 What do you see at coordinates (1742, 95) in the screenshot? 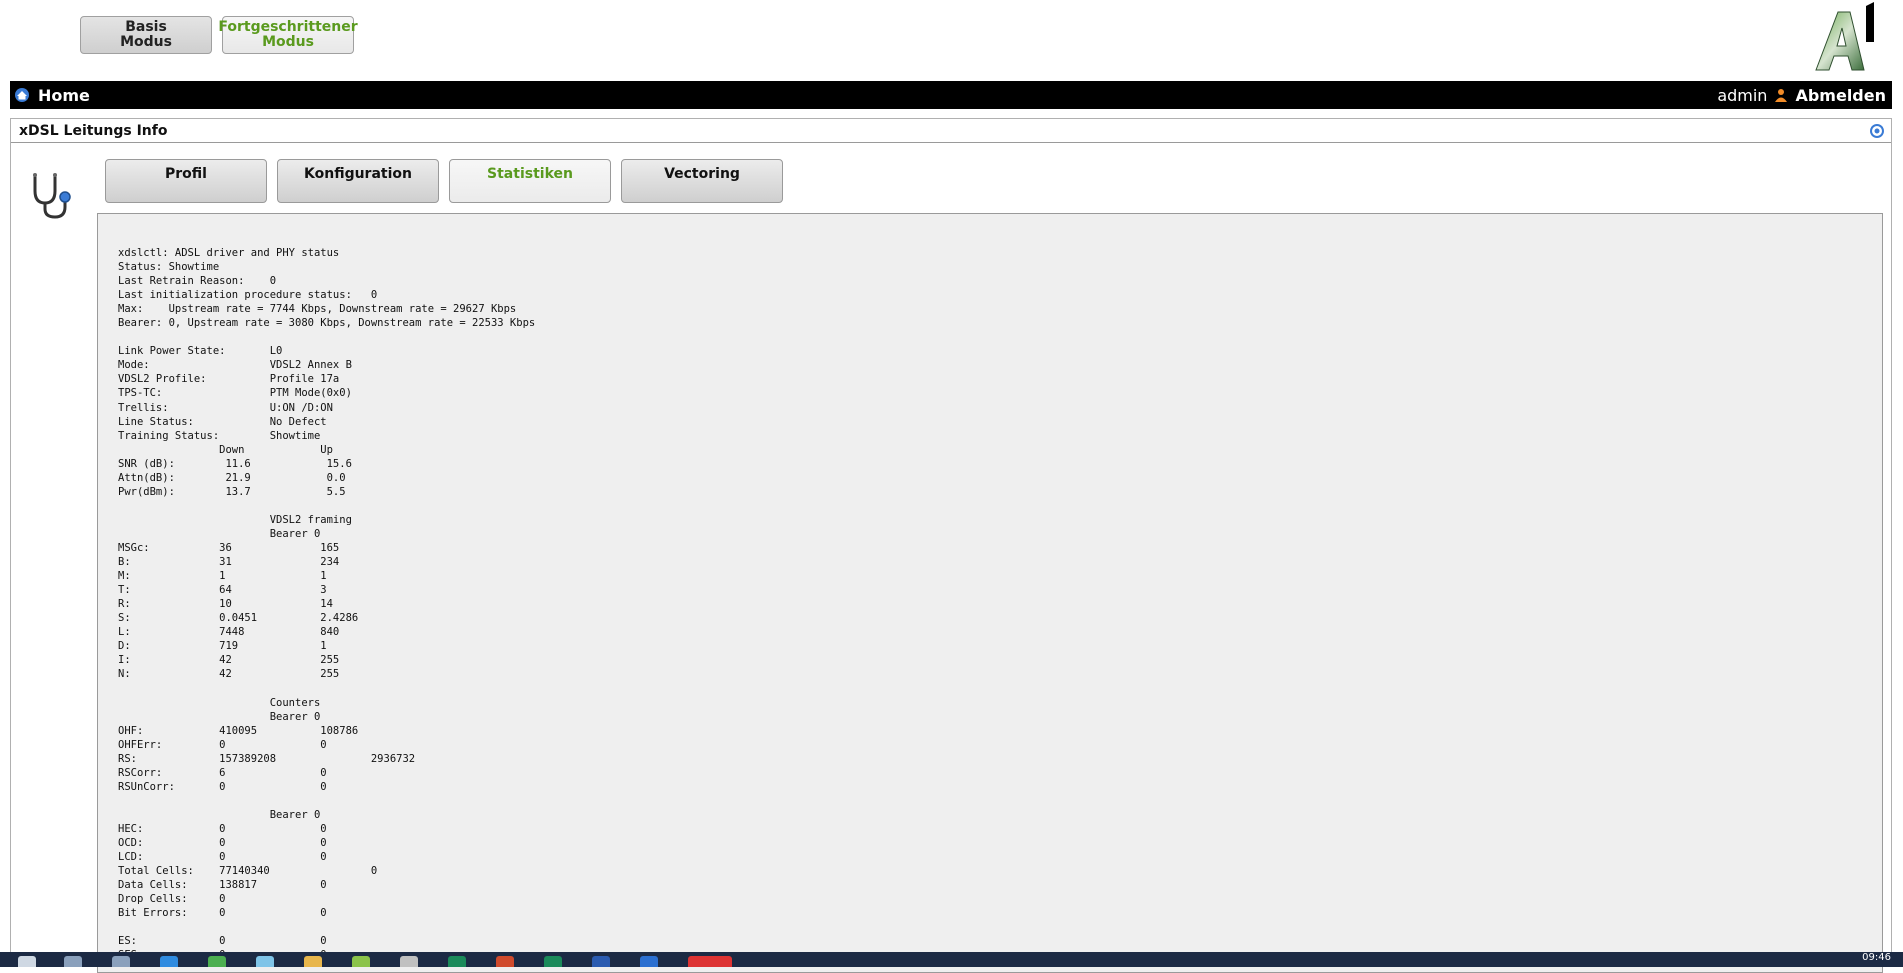
I see `username-label: admin` at bounding box center [1742, 95].